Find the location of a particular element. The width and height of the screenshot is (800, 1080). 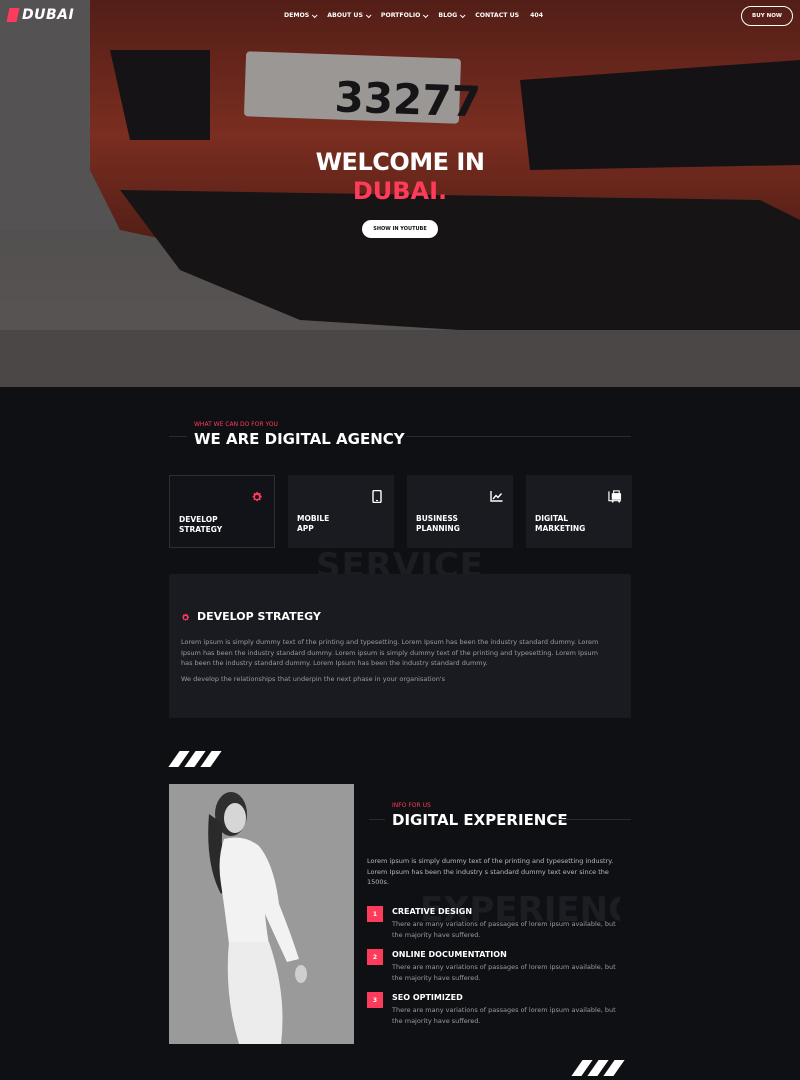

menu-item-label: PORTFOLIO is located at coordinates (400, 15).